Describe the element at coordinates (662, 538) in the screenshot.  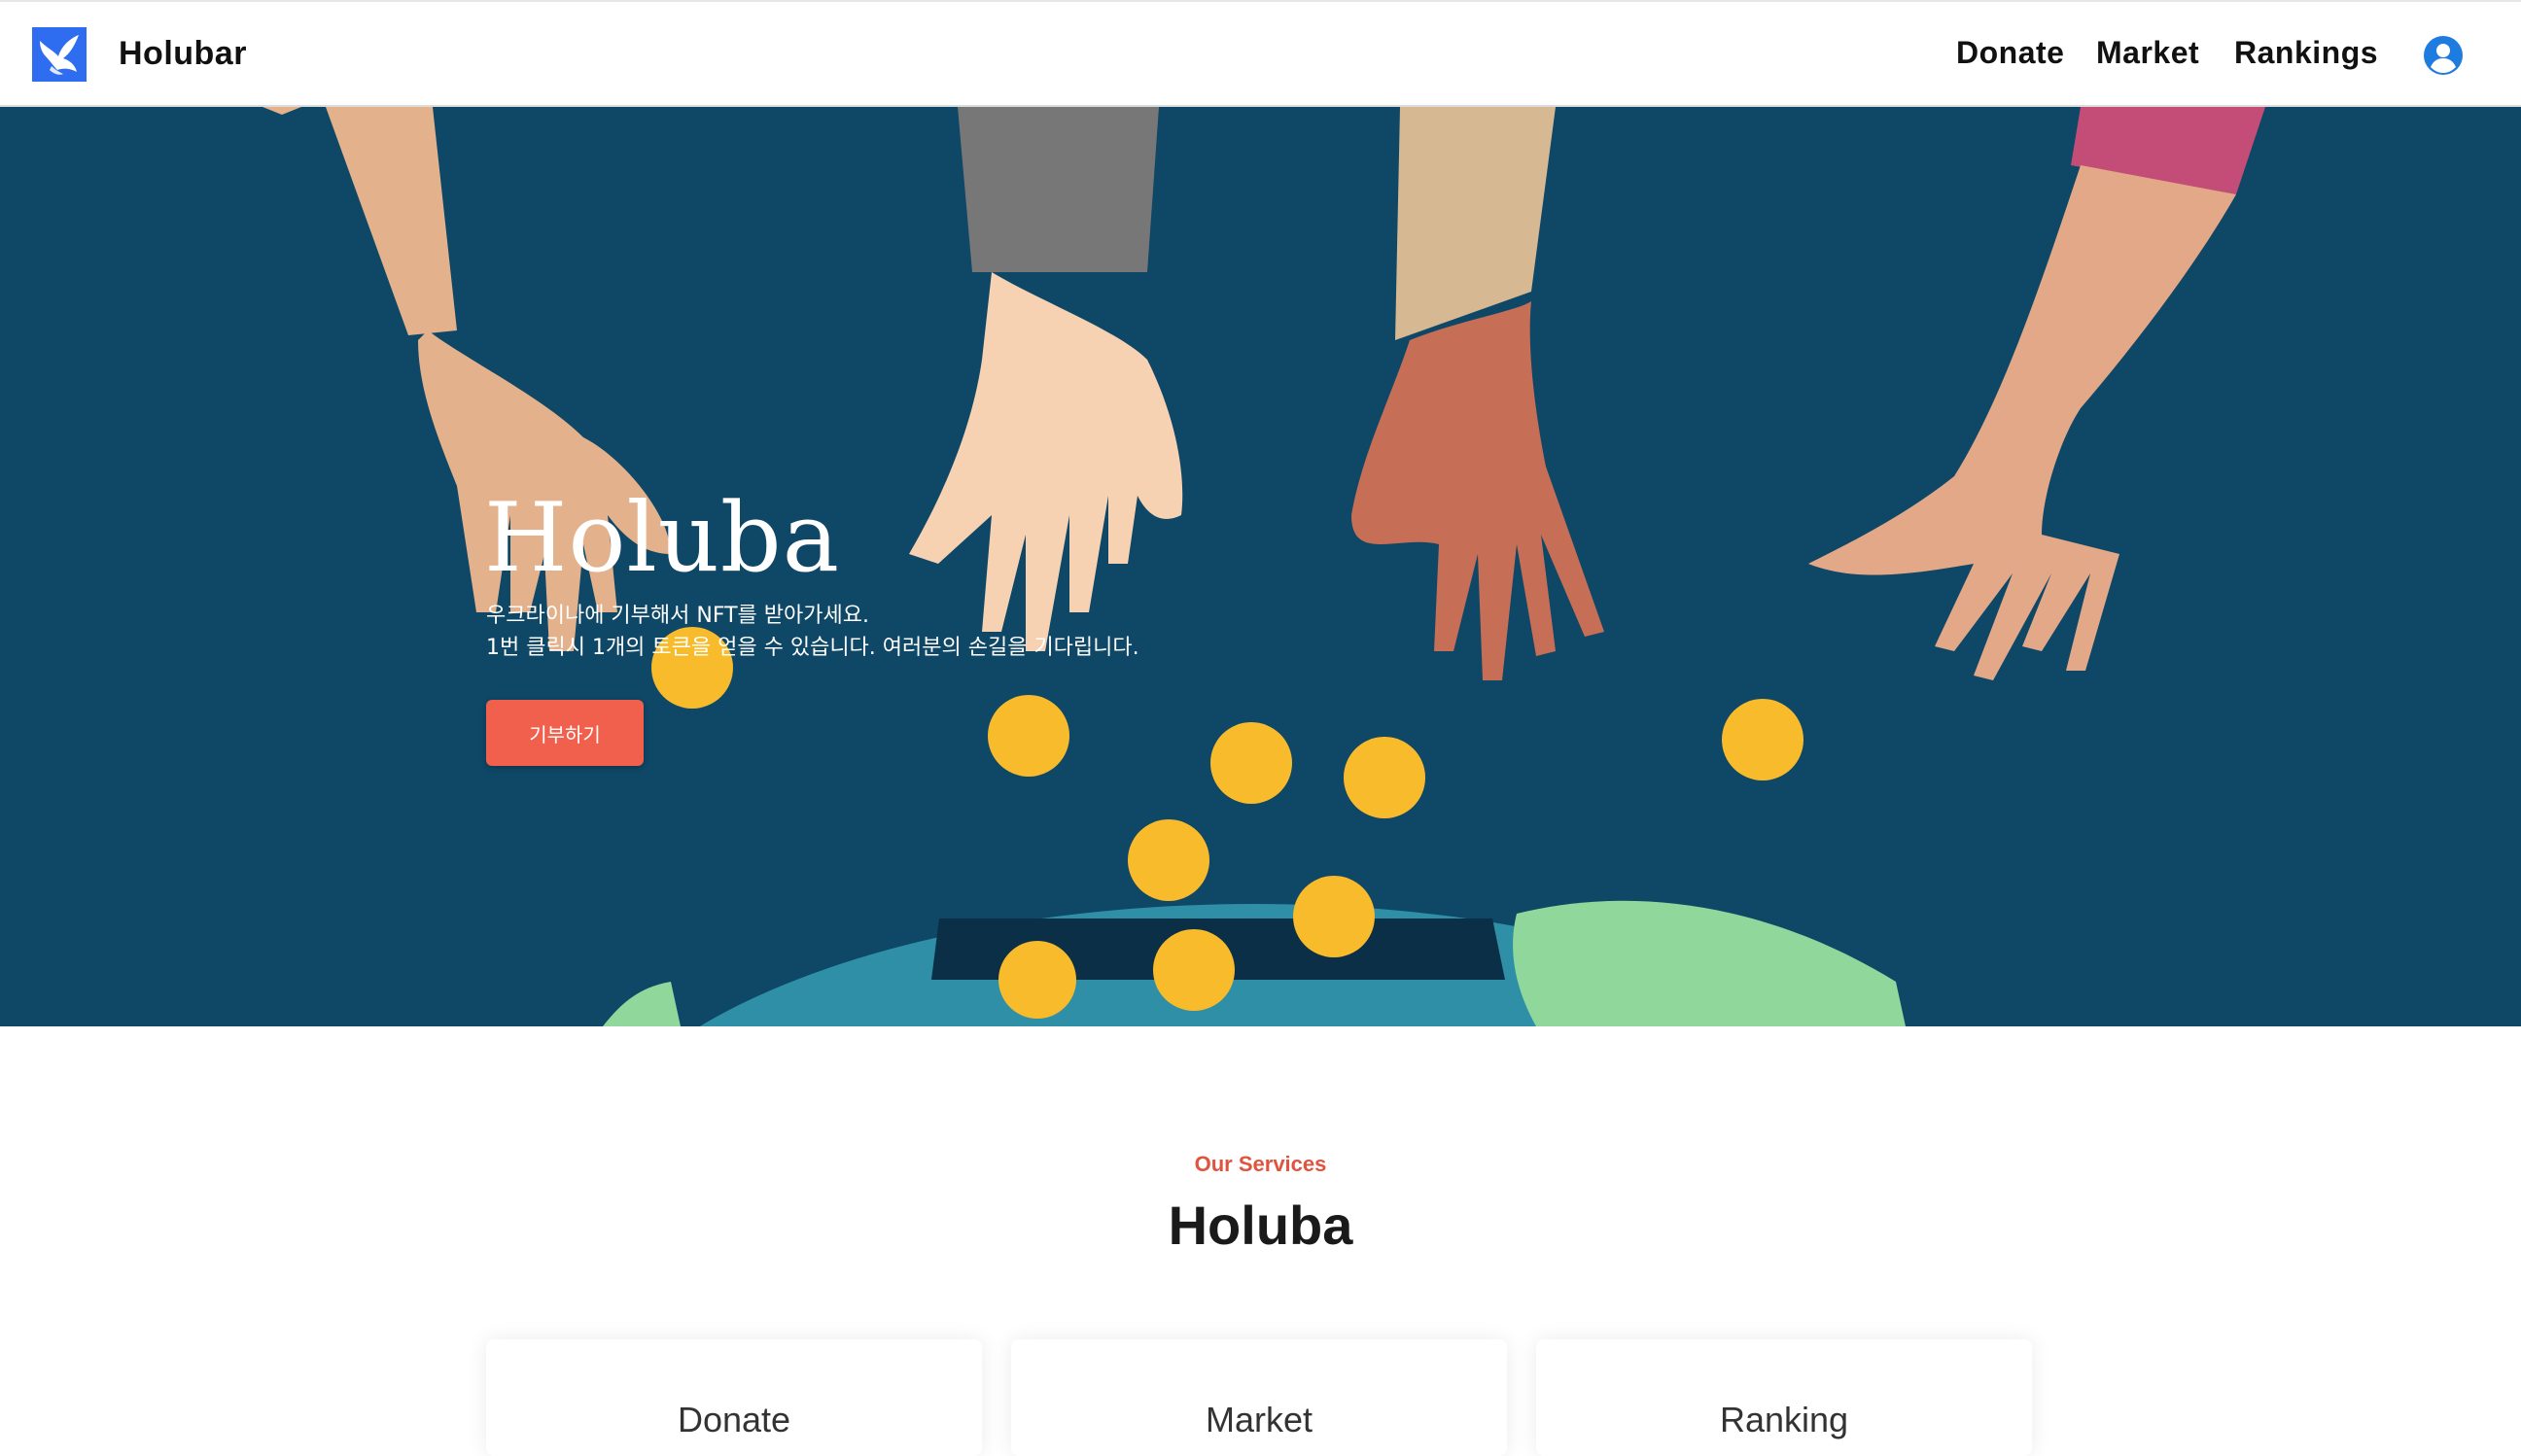
I see `hero-title: Holuba` at that location.